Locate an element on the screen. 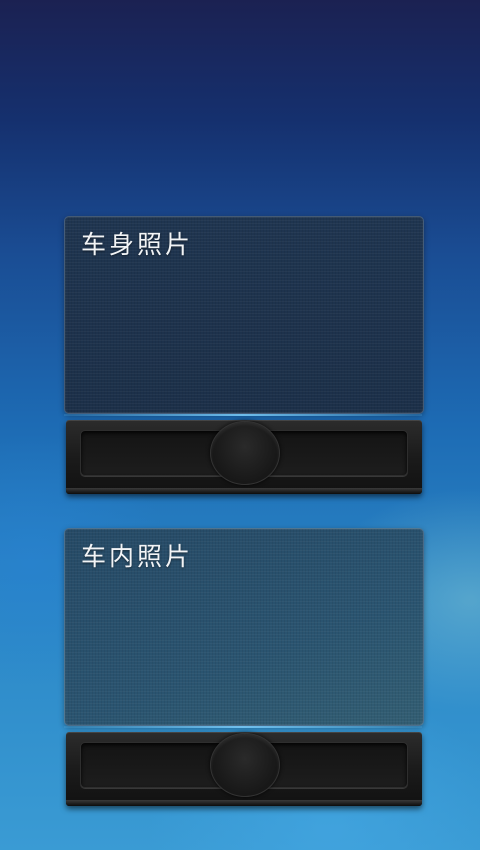 This screenshot has height=850, width=480. interior-photo-tray is located at coordinates (244, 769).